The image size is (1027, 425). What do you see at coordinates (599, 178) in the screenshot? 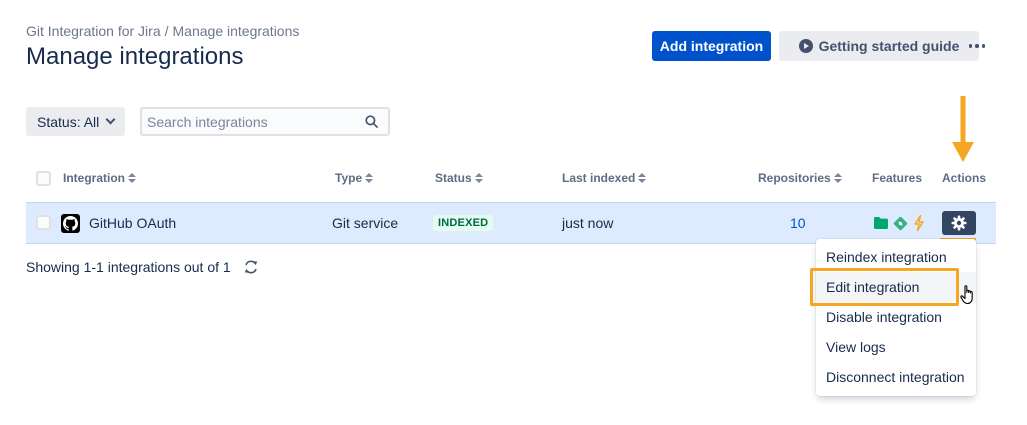
I see `column-header-label: Last indexed` at bounding box center [599, 178].